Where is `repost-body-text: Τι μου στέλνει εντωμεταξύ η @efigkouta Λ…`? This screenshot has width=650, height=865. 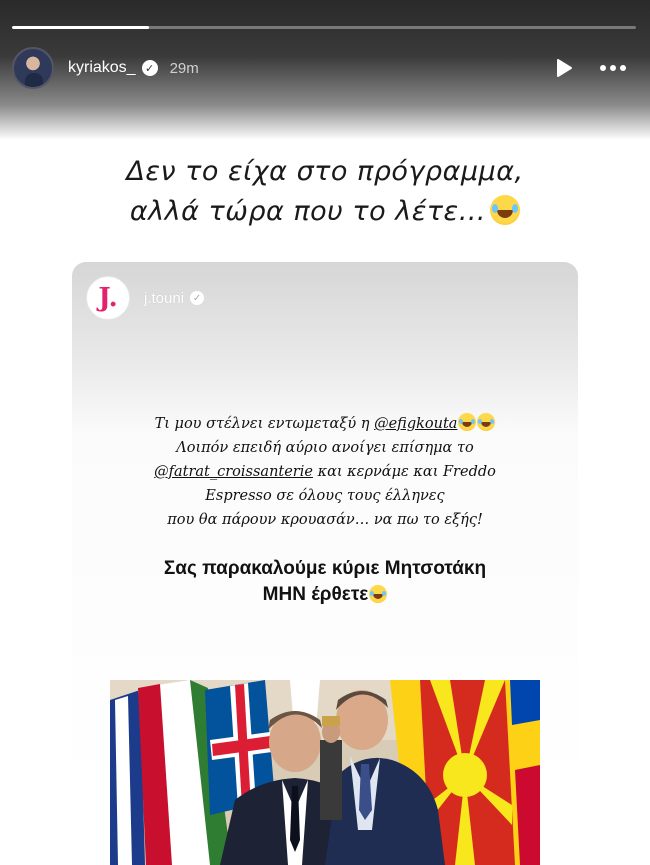
repost-body-text: Τι μου στέλνει εντωμεταξύ η @efigkouta Λ… is located at coordinates (325, 472).